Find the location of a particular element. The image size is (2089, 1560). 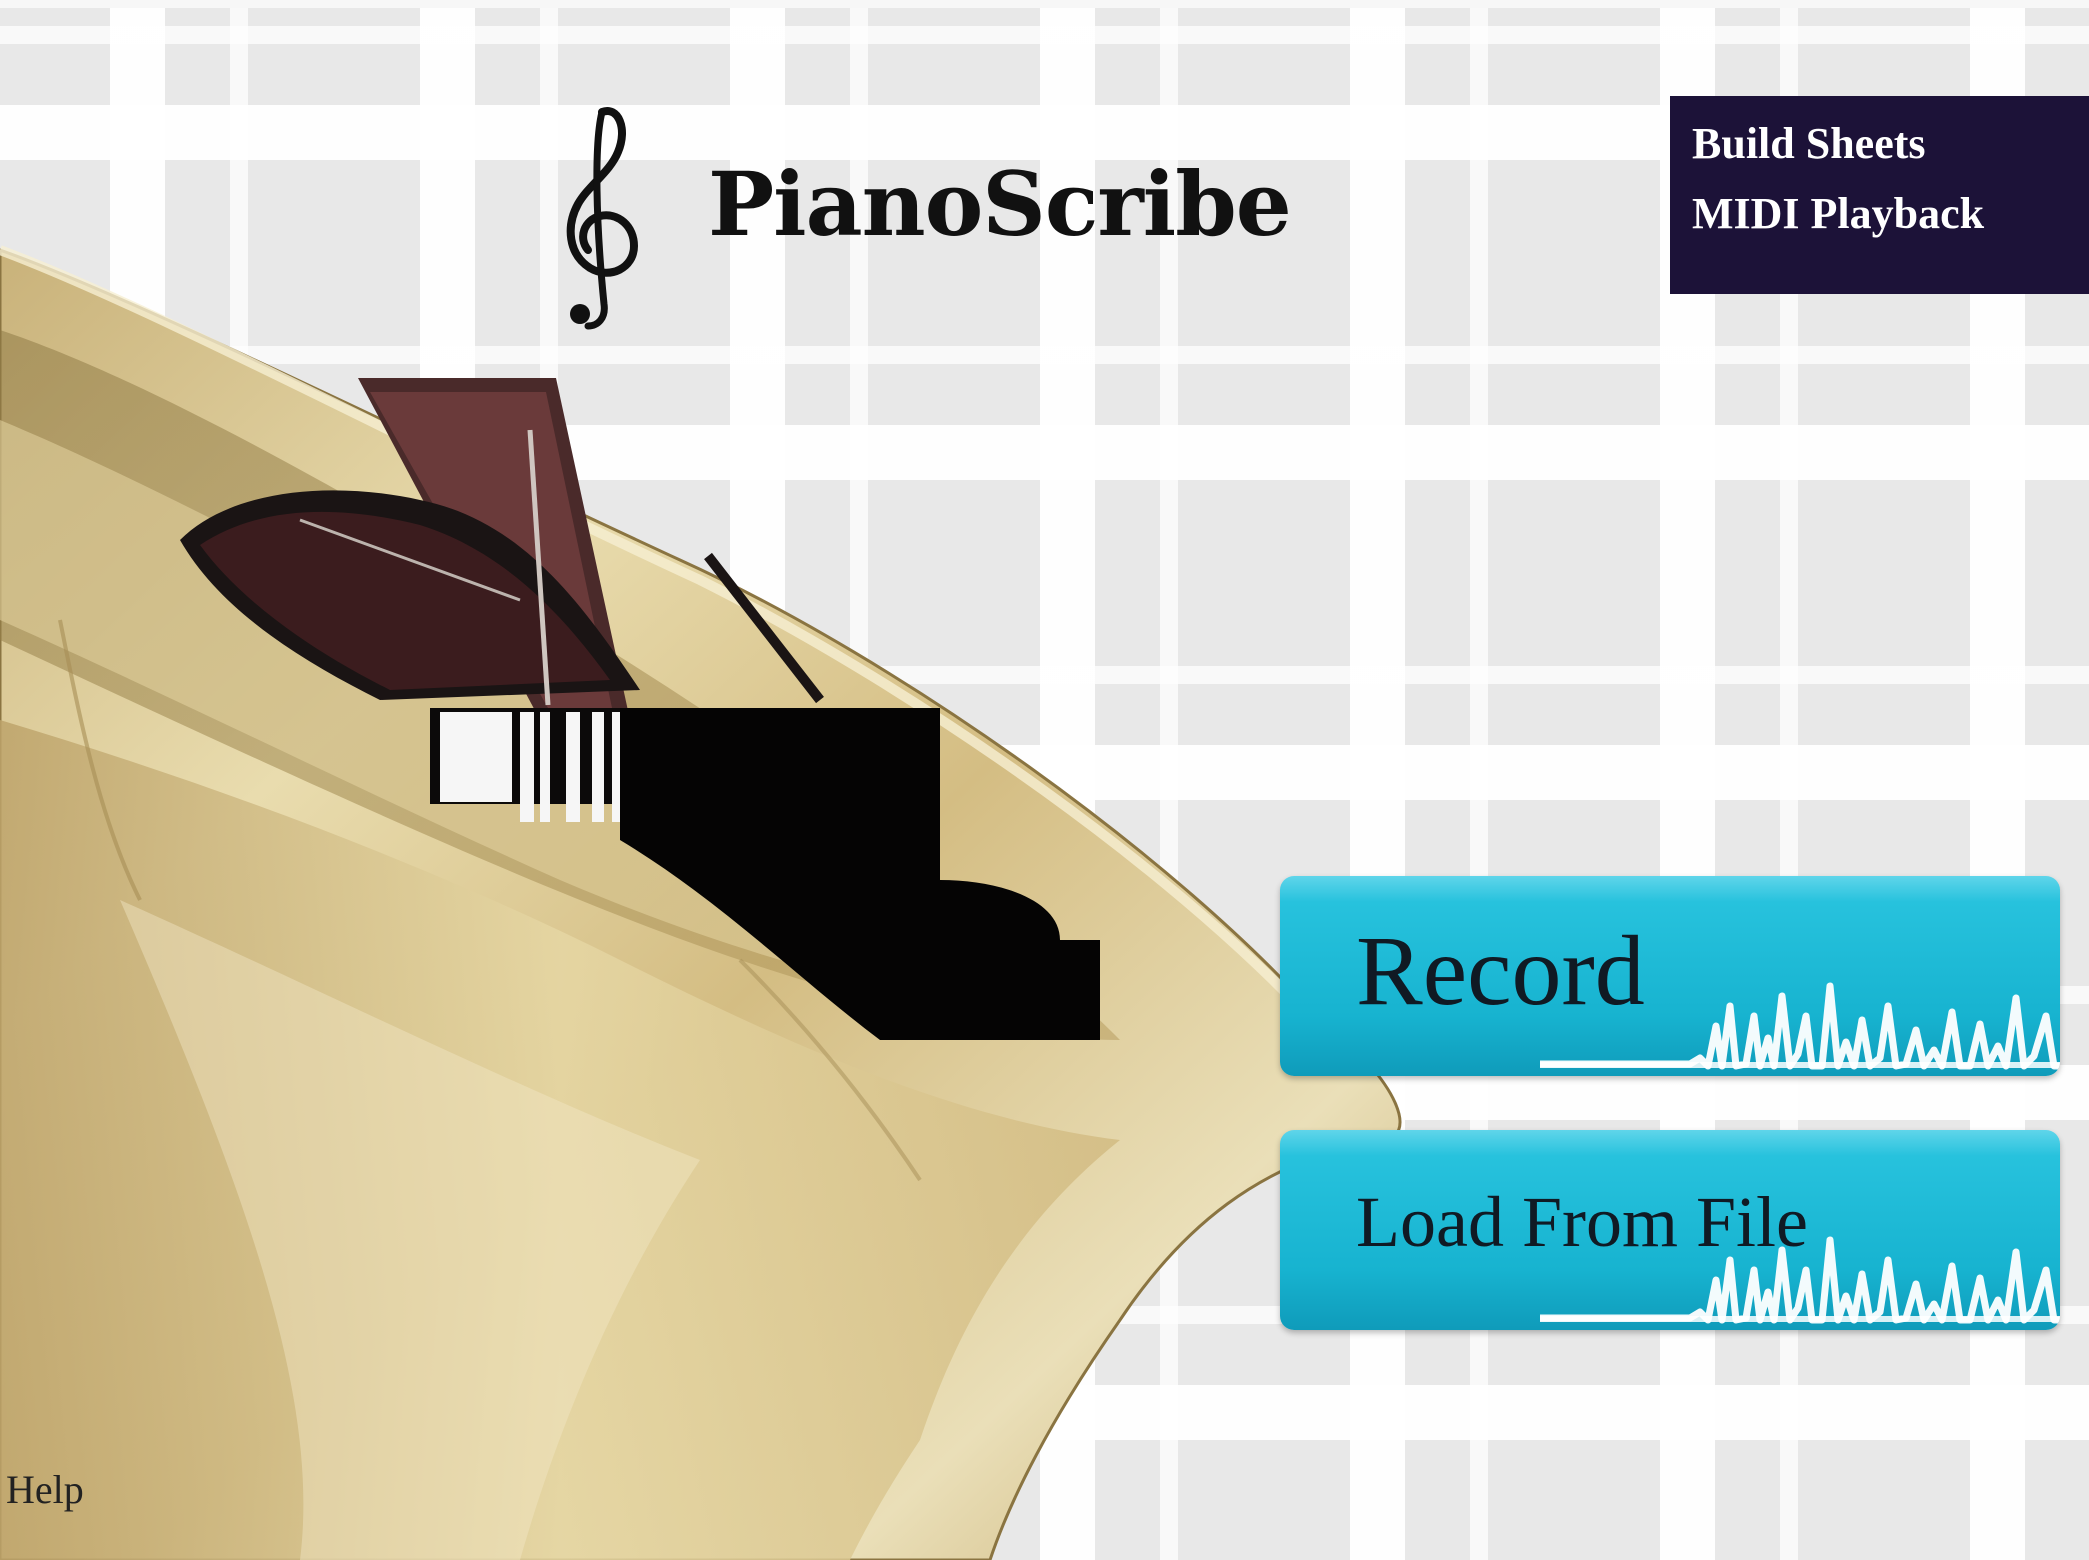

app-title: PianoScribe is located at coordinates (1000, 204).